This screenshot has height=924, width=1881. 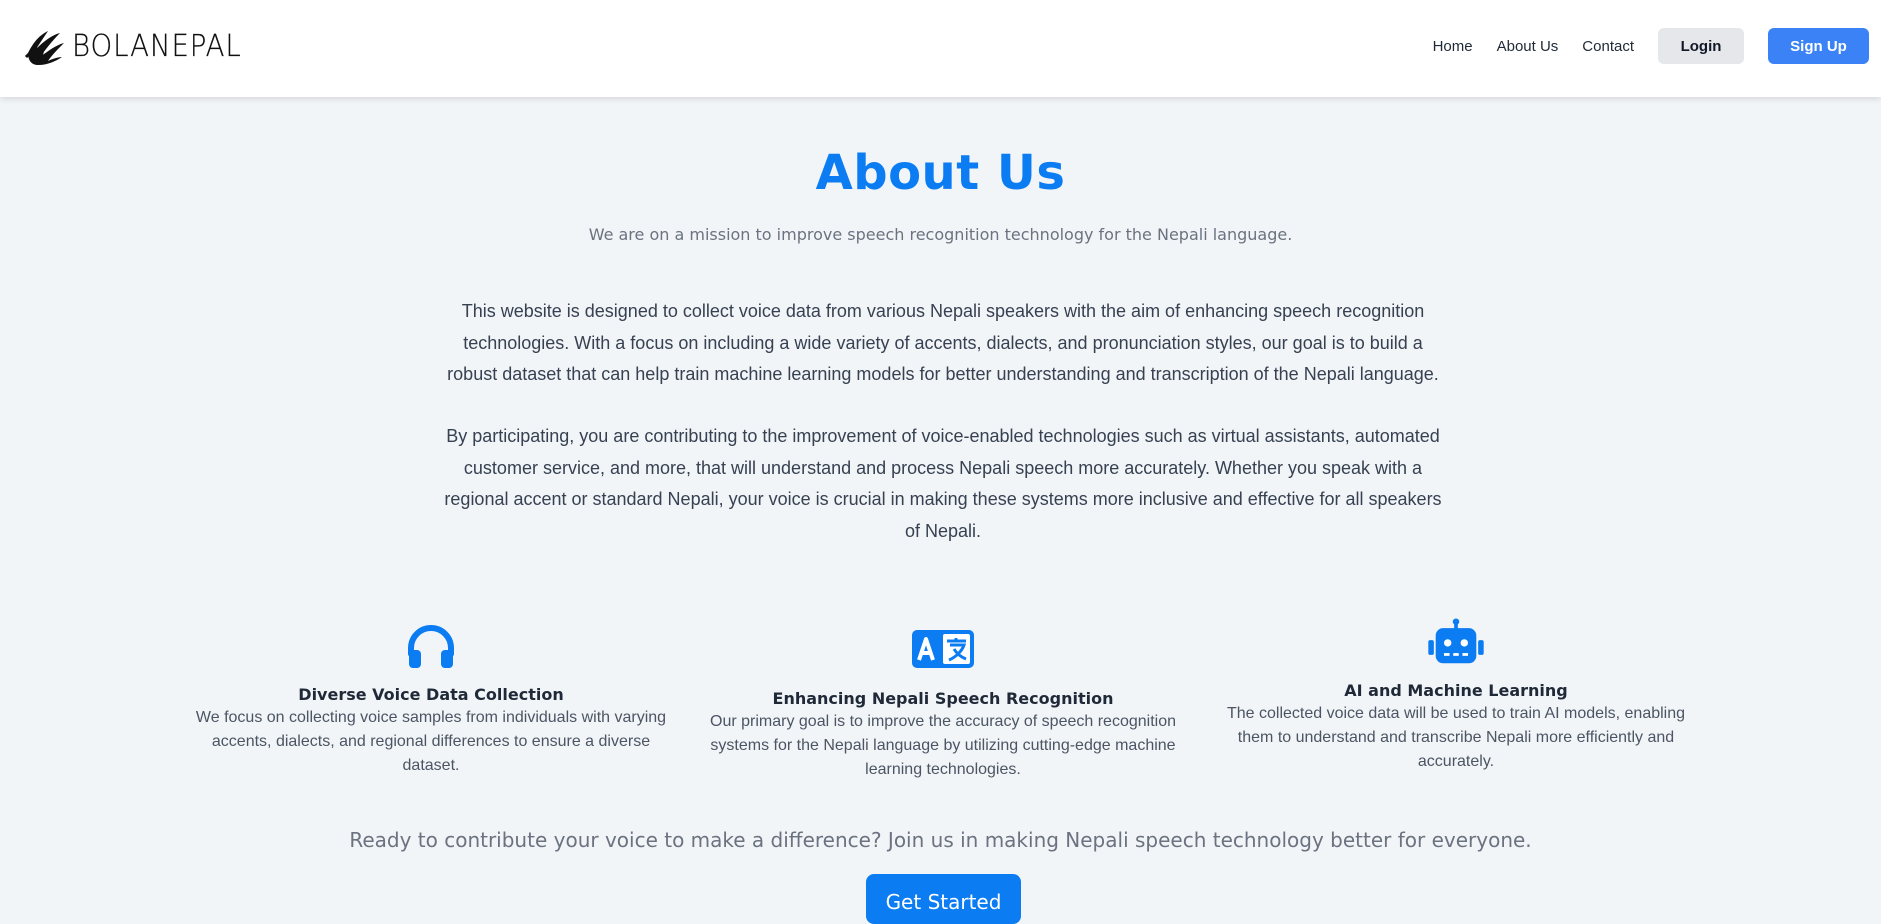 I want to click on feature-title: Enhancing Nepali Speech Recognition, so click(x=943, y=698).